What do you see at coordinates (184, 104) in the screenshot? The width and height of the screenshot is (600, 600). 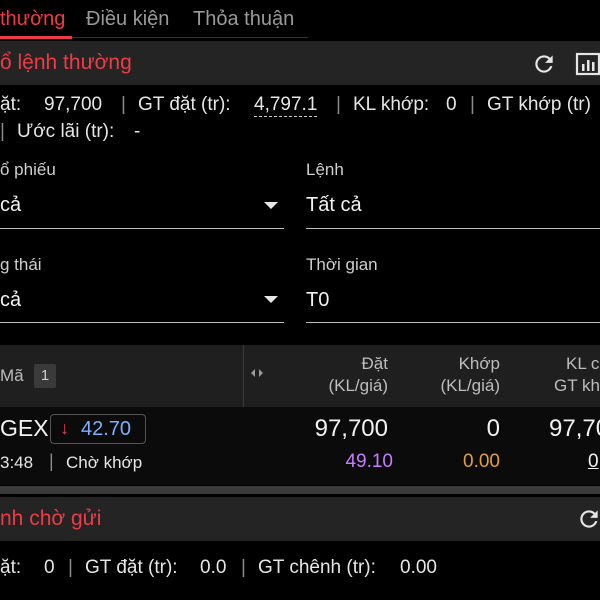 I see `gt-placed-label: GT đặt (tr):` at bounding box center [184, 104].